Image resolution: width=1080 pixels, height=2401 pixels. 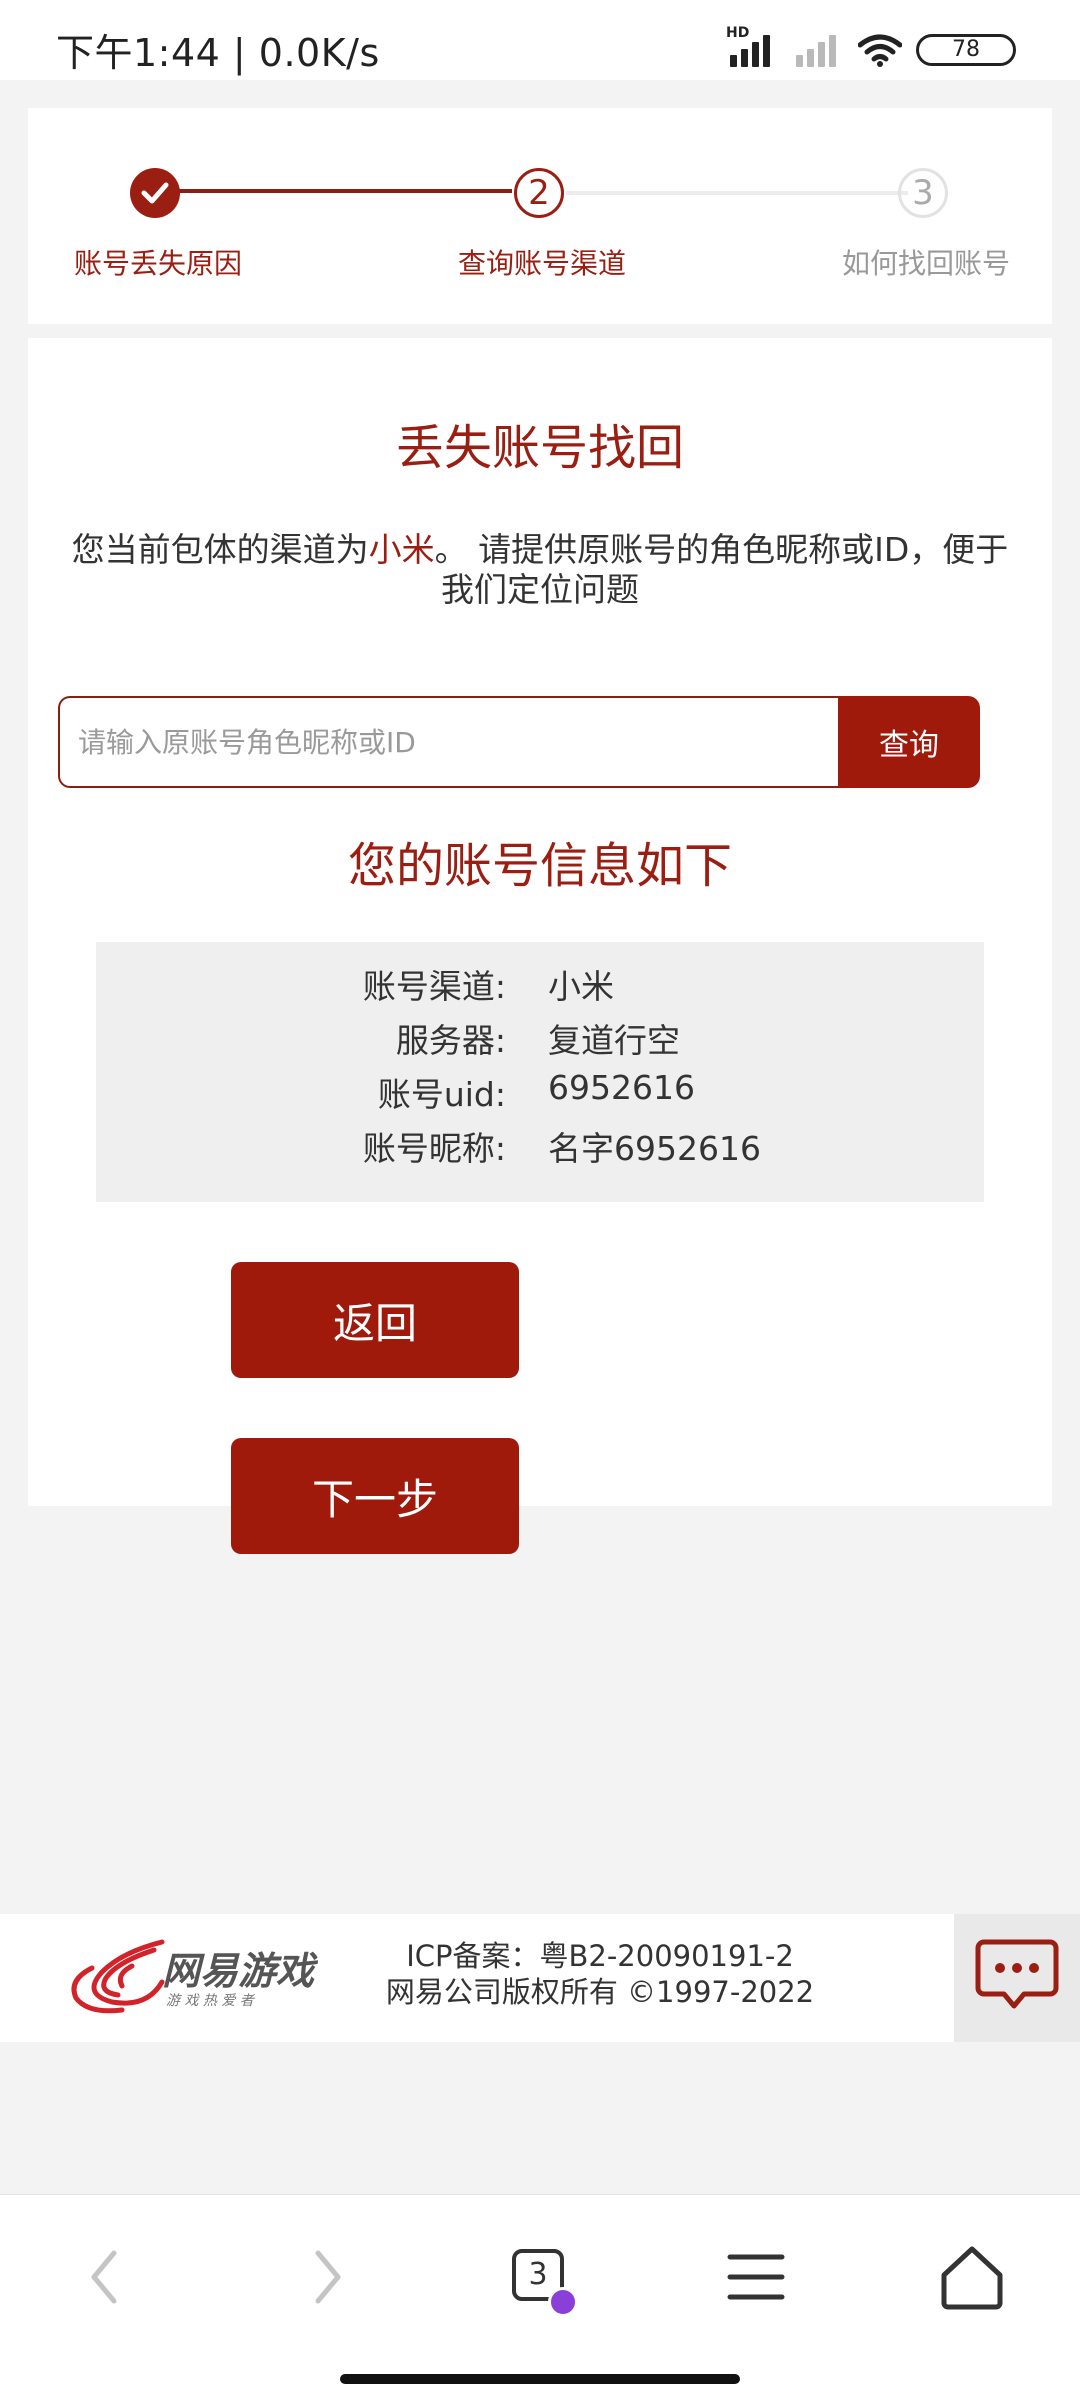 I want to click on icp-record: ICP备案：粤B2-20090191-2, so click(x=600, y=1956).